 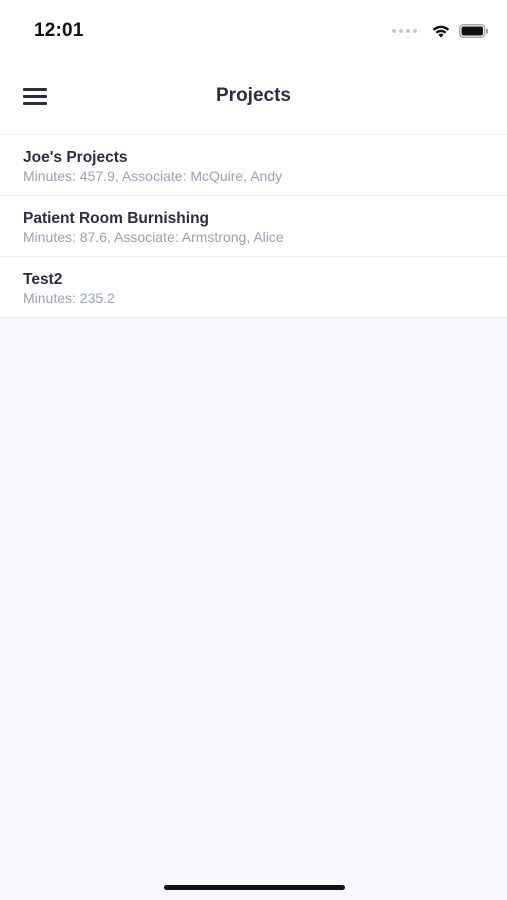 What do you see at coordinates (43, 279) in the screenshot?
I see `project-name: Test2` at bounding box center [43, 279].